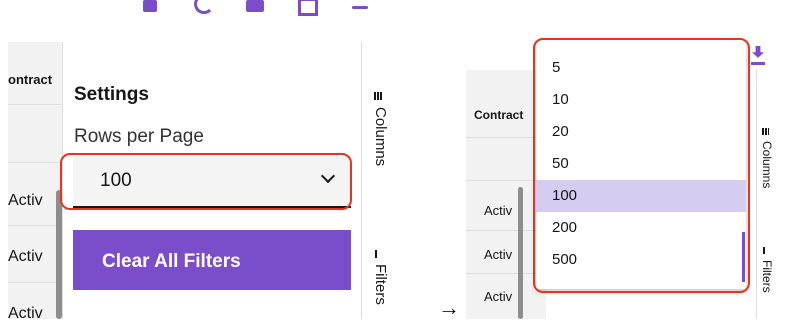 This screenshot has width=792, height=321. Describe the element at coordinates (171, 261) in the screenshot. I see `clear-all-filters-label: Clear All Filters` at that location.